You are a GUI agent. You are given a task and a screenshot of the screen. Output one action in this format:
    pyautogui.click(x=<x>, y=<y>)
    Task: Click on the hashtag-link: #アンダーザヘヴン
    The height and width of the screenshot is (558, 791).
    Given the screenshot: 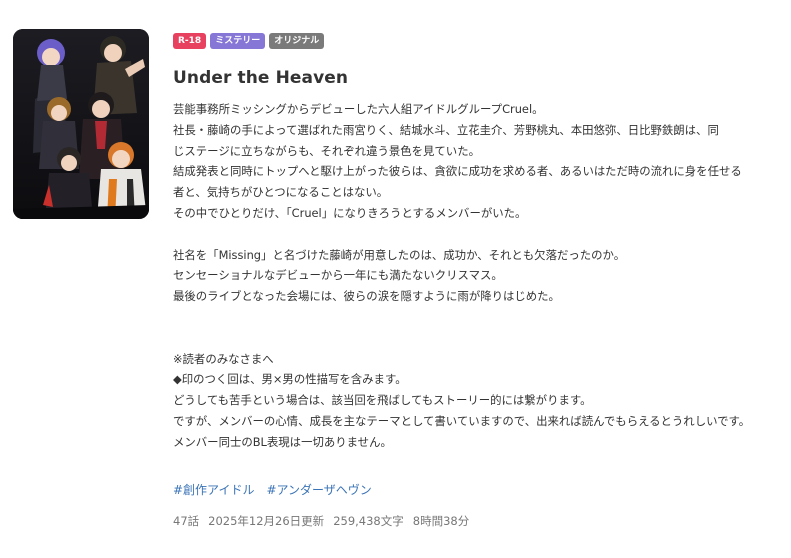 What is the action you would take?
    pyautogui.click(x=318, y=489)
    